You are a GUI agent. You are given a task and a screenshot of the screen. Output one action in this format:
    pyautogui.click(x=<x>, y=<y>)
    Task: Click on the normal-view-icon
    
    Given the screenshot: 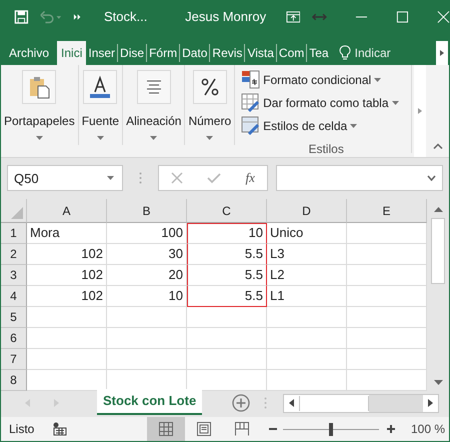 What is the action you would take?
    pyautogui.click(x=166, y=429)
    